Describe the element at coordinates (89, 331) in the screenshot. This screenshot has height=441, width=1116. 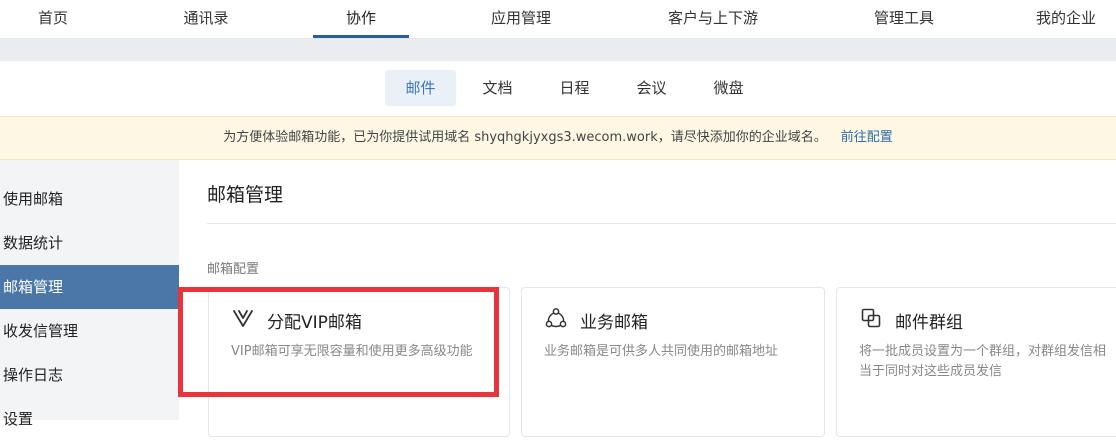
I see `sidebar-item-send-receive: 收发信管理` at that location.